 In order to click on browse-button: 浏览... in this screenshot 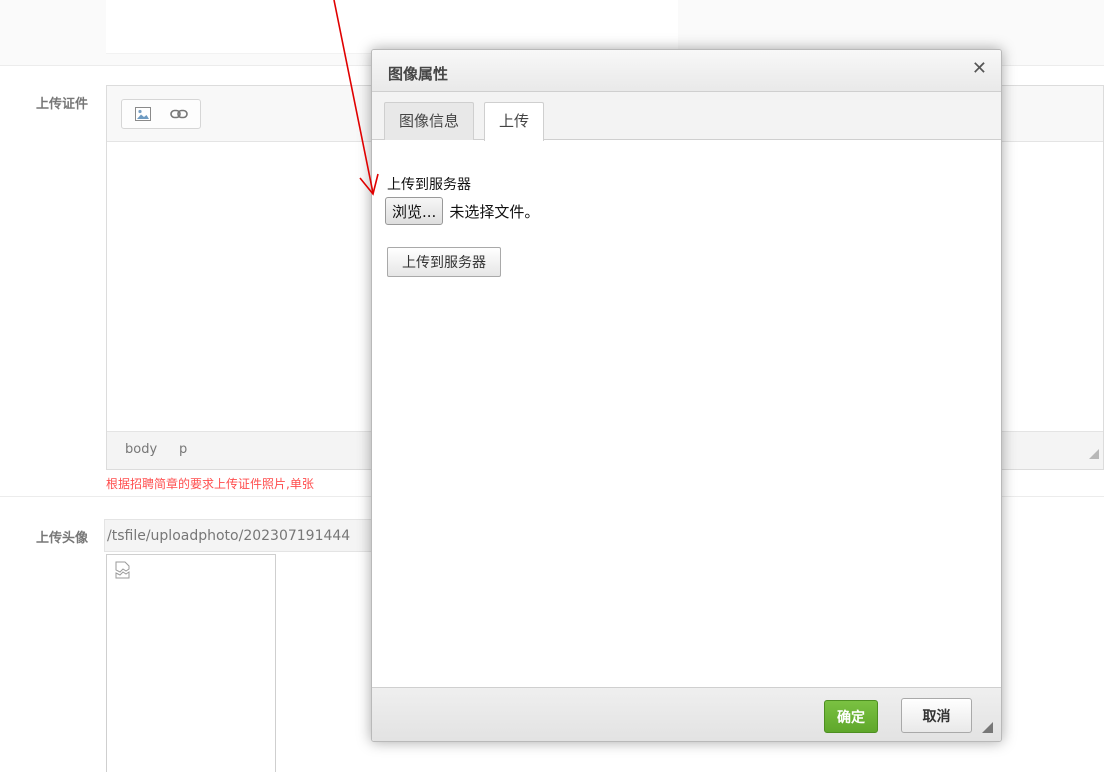, I will do `click(414, 211)`.